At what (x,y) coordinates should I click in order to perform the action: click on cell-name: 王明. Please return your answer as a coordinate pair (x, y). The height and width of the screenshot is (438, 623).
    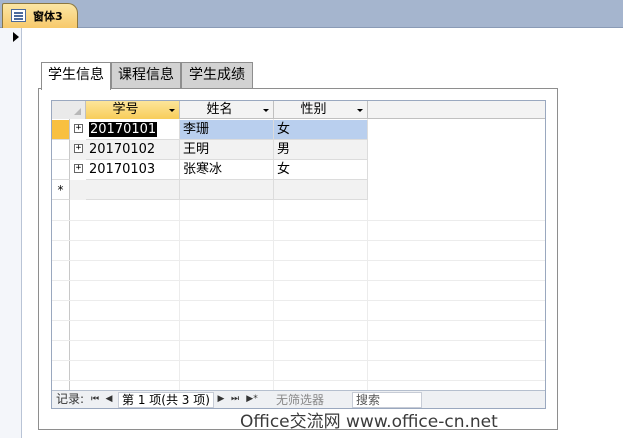
    Looking at the image, I should click on (227, 150).